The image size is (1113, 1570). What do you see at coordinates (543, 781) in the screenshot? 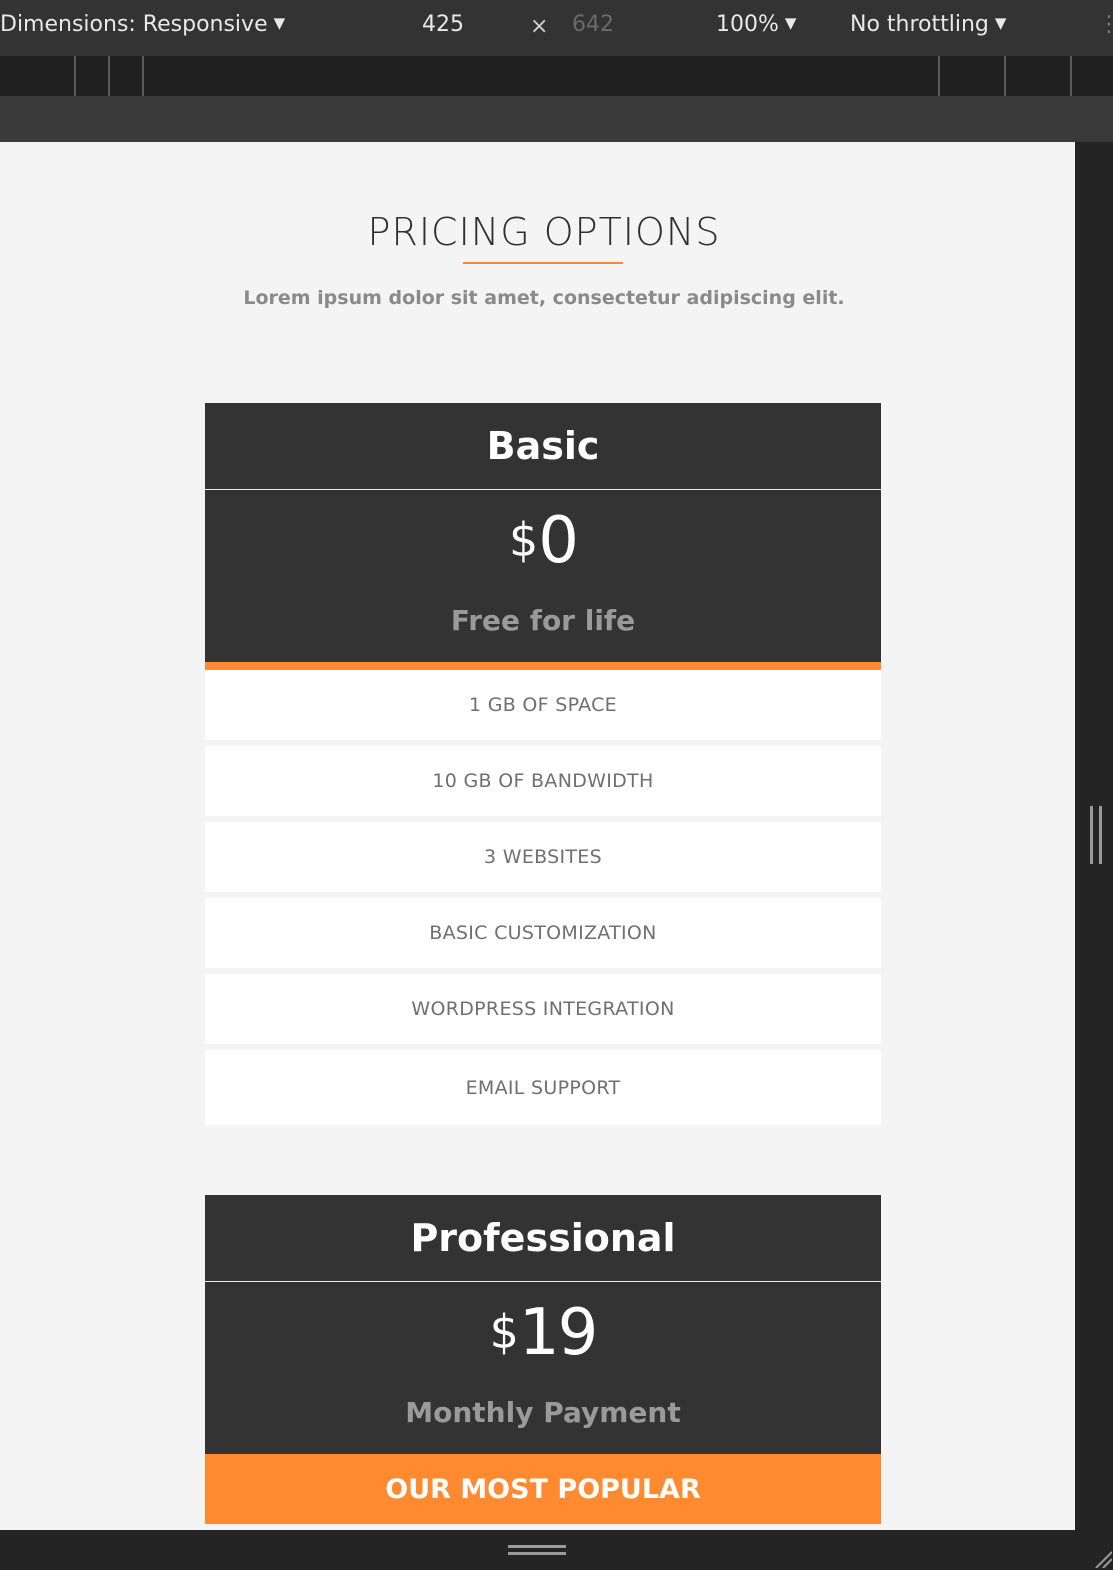
I see `feature-item: 10 GB OF BANDWIDTH` at bounding box center [543, 781].